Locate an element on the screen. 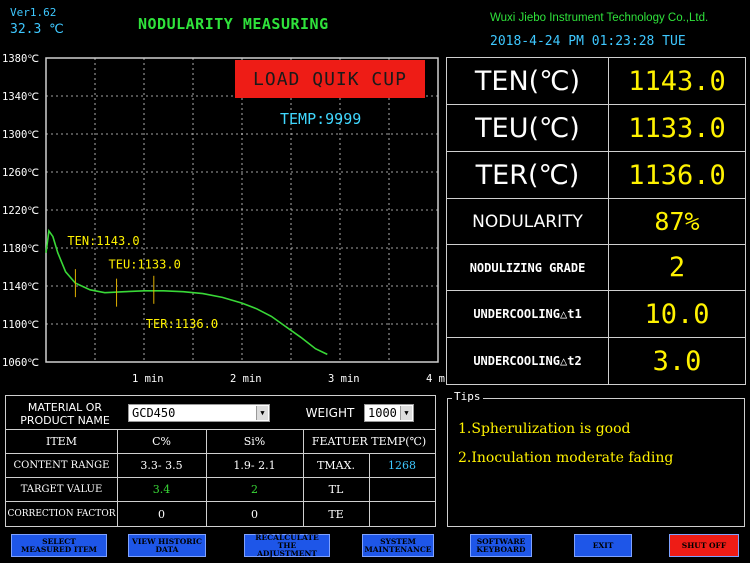 The width and height of the screenshot is (750, 563). recalculate-adjustment-button: RECALCULATE THE ADJUSTMENT is located at coordinates (287, 545).